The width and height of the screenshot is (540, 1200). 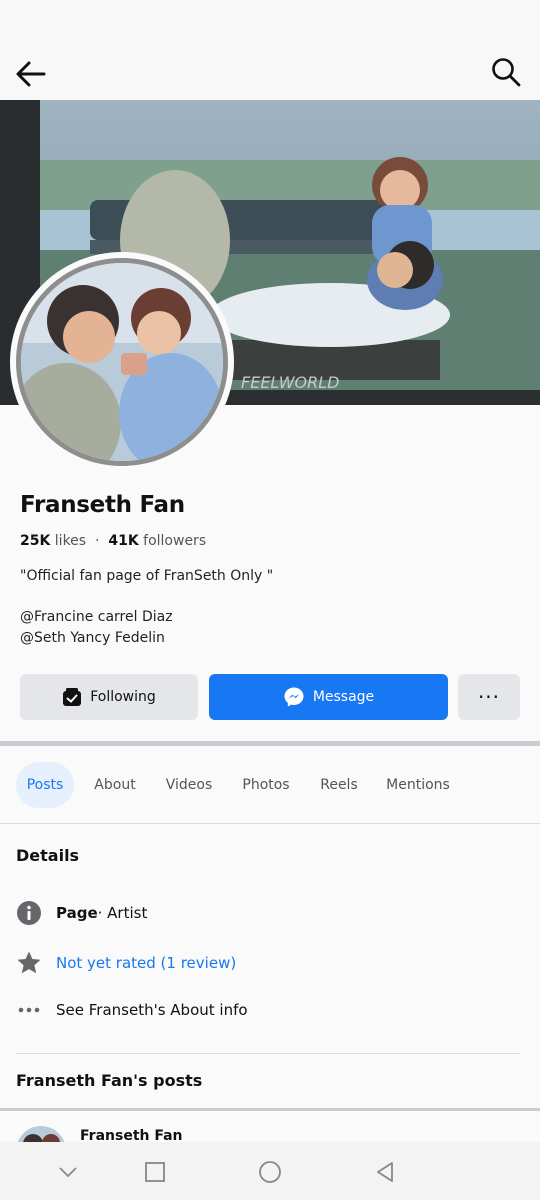 I want to click on message-label: Message, so click(x=343, y=697).